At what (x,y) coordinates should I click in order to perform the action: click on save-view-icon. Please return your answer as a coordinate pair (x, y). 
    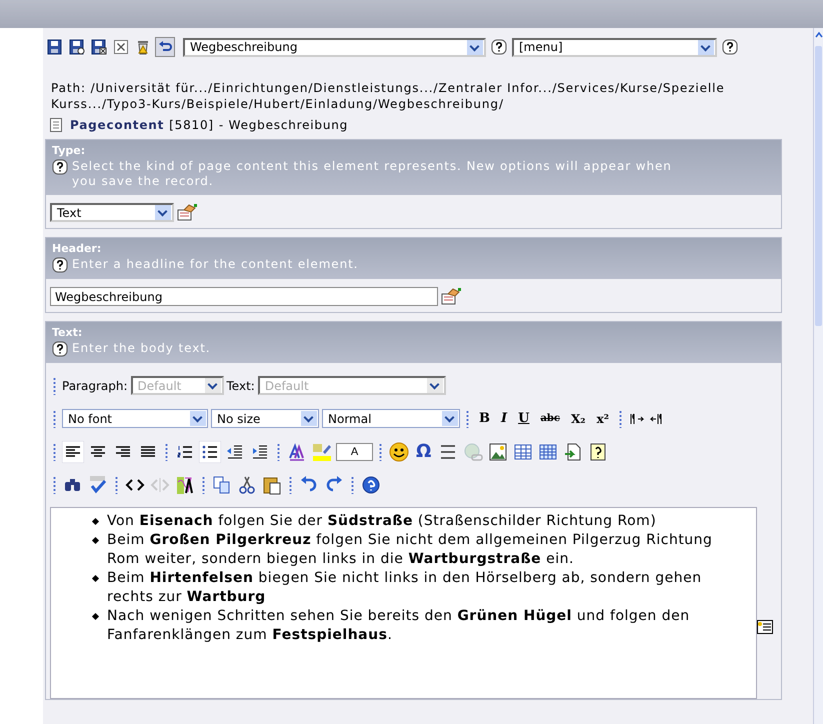
    Looking at the image, I should click on (77, 47).